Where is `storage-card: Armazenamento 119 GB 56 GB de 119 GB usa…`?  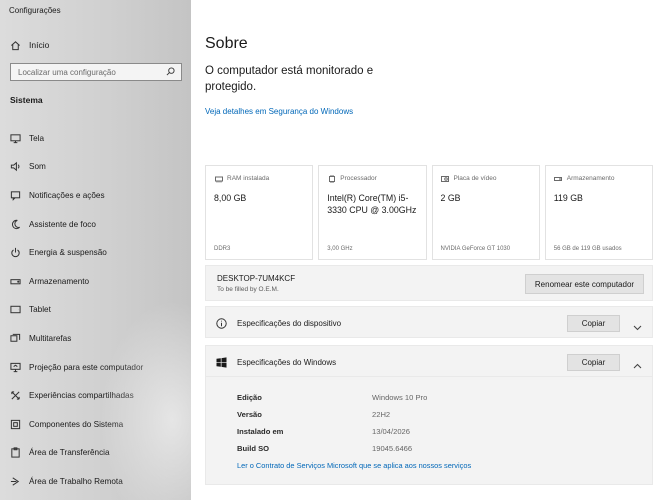 storage-card: Armazenamento 119 GB 56 GB de 119 GB usa… is located at coordinates (598, 212).